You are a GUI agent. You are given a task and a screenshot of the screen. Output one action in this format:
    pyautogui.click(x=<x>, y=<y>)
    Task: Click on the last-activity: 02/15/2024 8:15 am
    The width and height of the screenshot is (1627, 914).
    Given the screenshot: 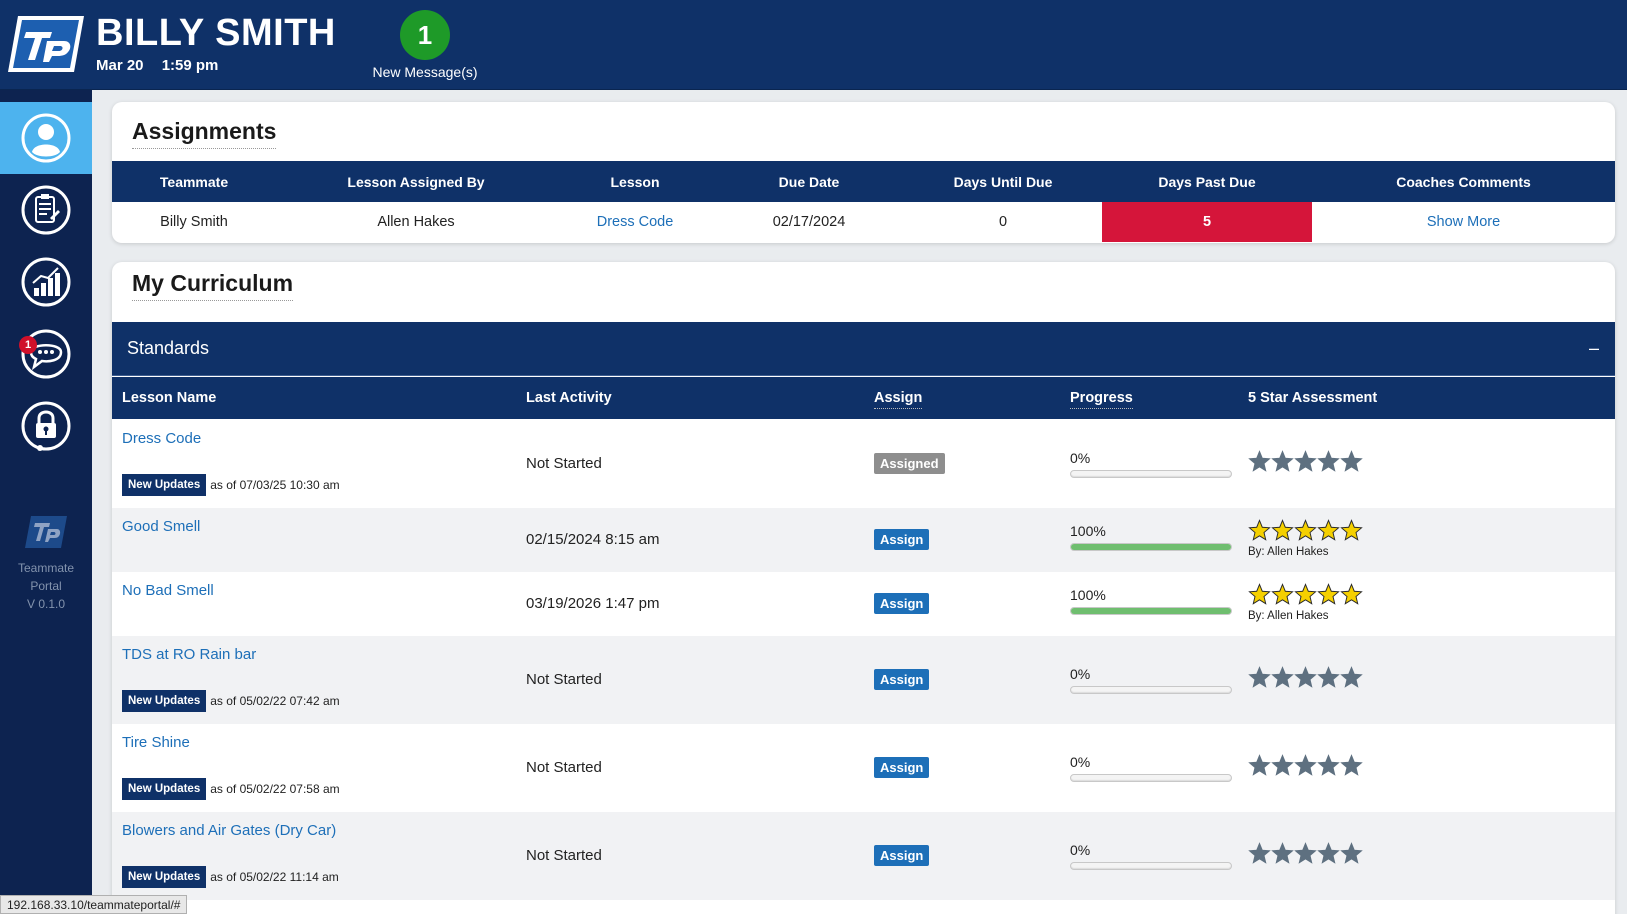 What is the action you would take?
    pyautogui.click(x=593, y=539)
    